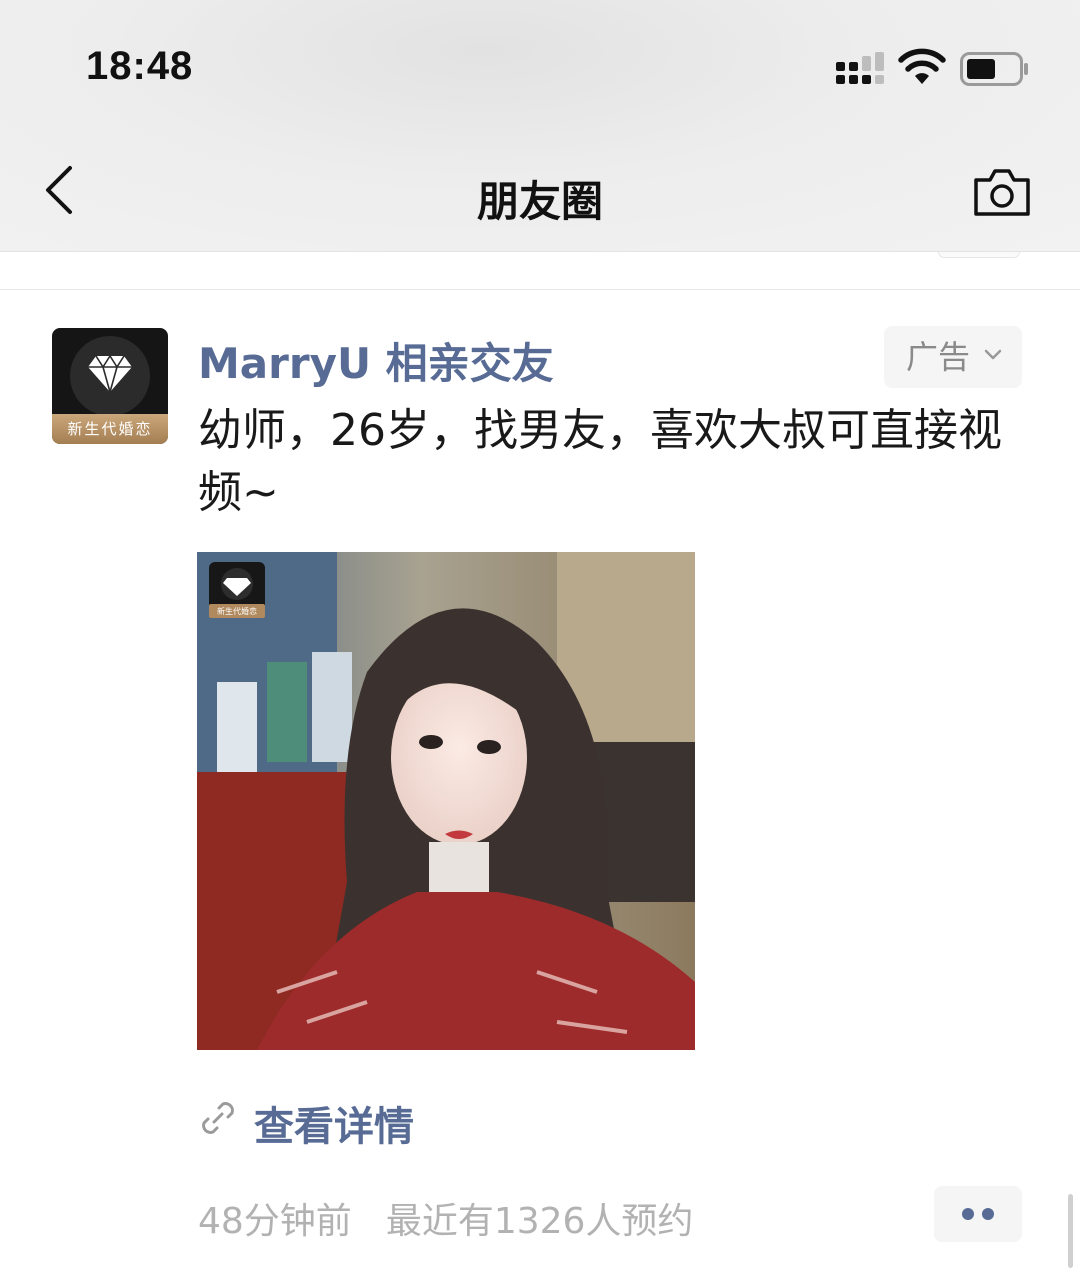 The width and height of the screenshot is (1080, 1268). What do you see at coordinates (860, 68) in the screenshot?
I see `cellular-signal-icon` at bounding box center [860, 68].